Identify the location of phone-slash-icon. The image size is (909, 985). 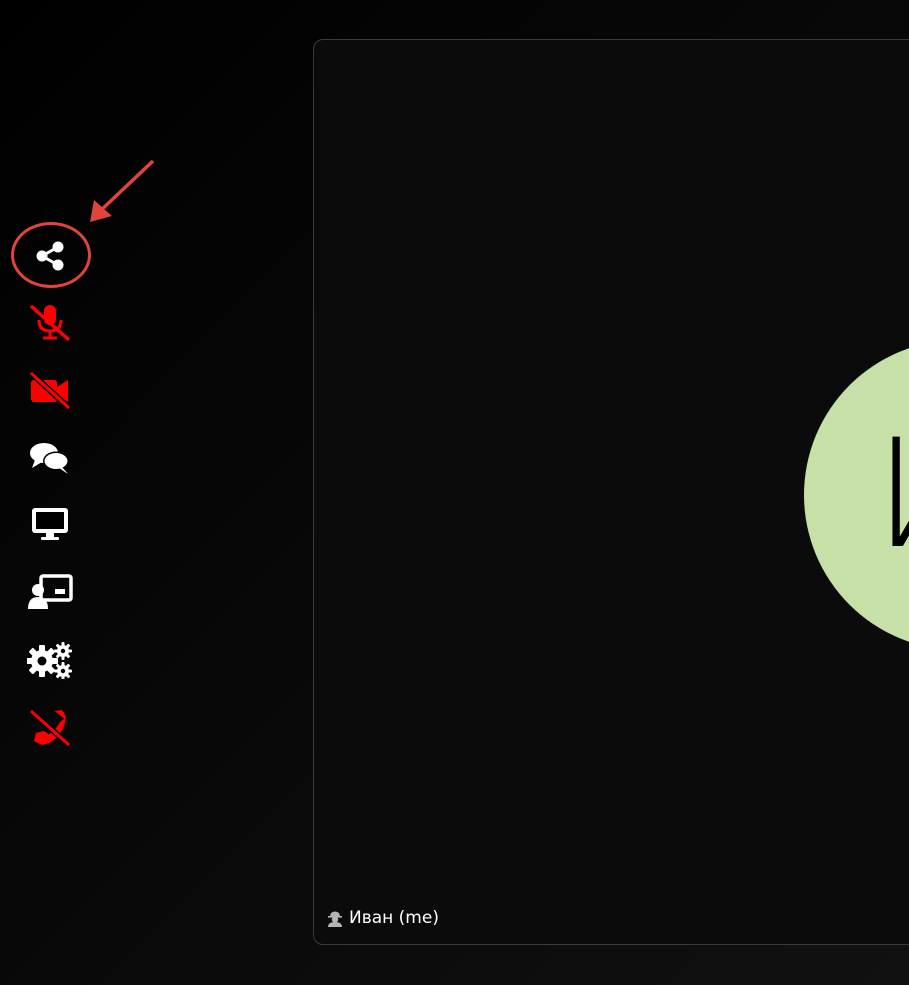
(50, 727).